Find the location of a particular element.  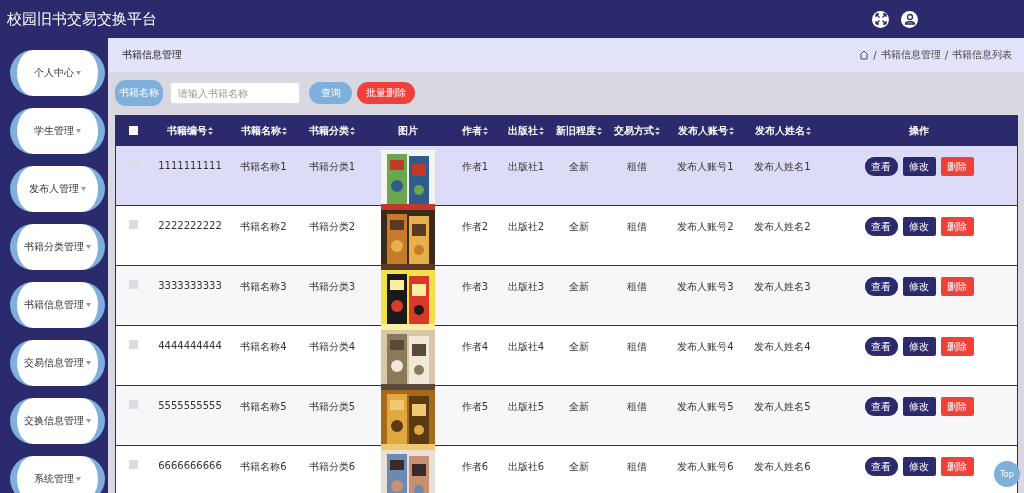

app-title: 校园旧书交易交换平台 is located at coordinates (82, 19).